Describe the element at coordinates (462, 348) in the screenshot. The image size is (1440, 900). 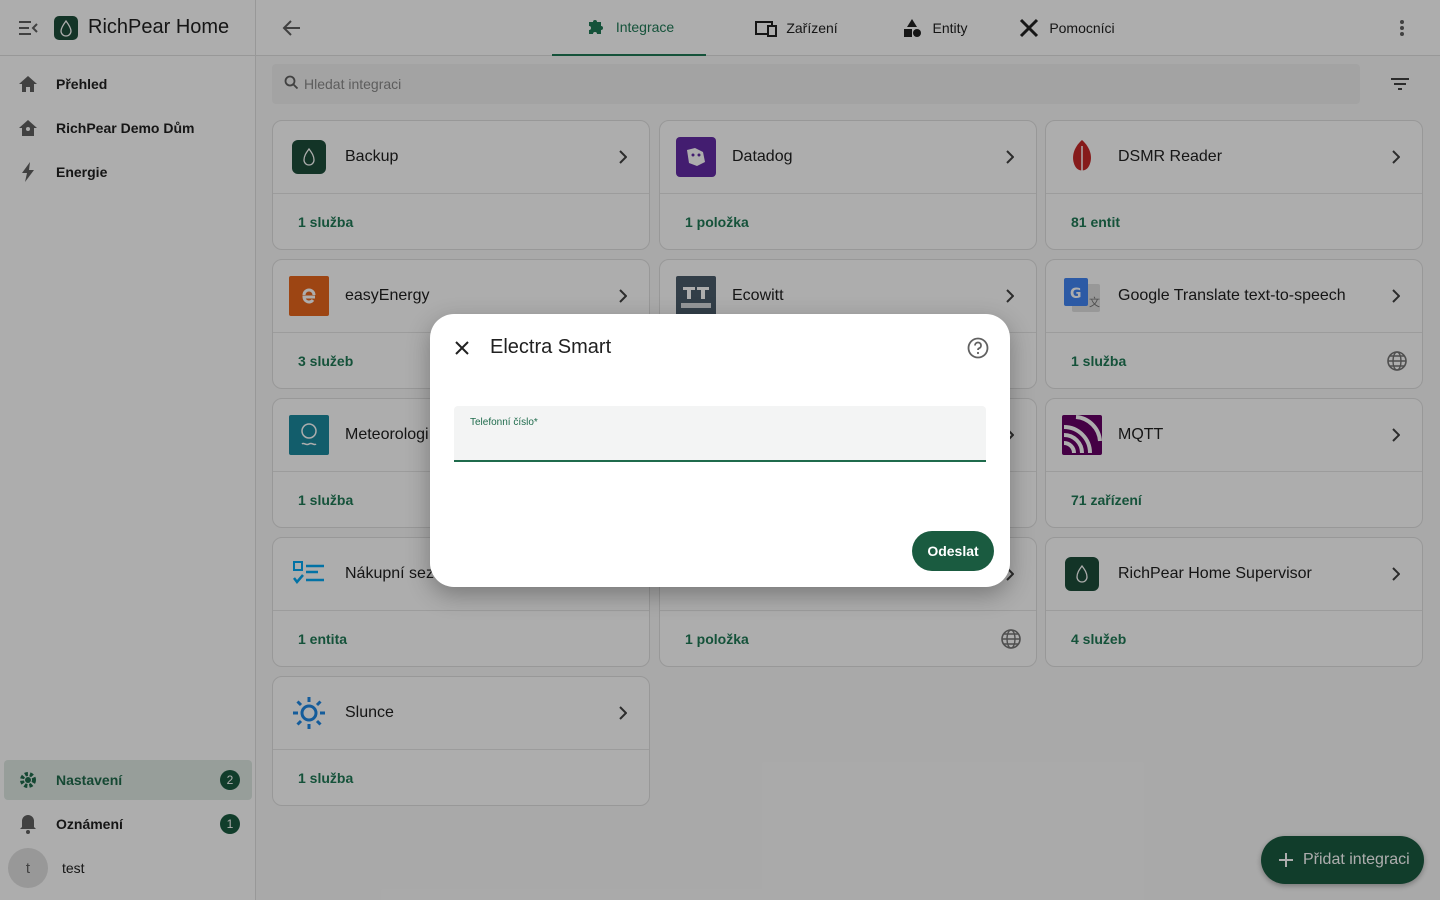
I see `close-icon` at that location.